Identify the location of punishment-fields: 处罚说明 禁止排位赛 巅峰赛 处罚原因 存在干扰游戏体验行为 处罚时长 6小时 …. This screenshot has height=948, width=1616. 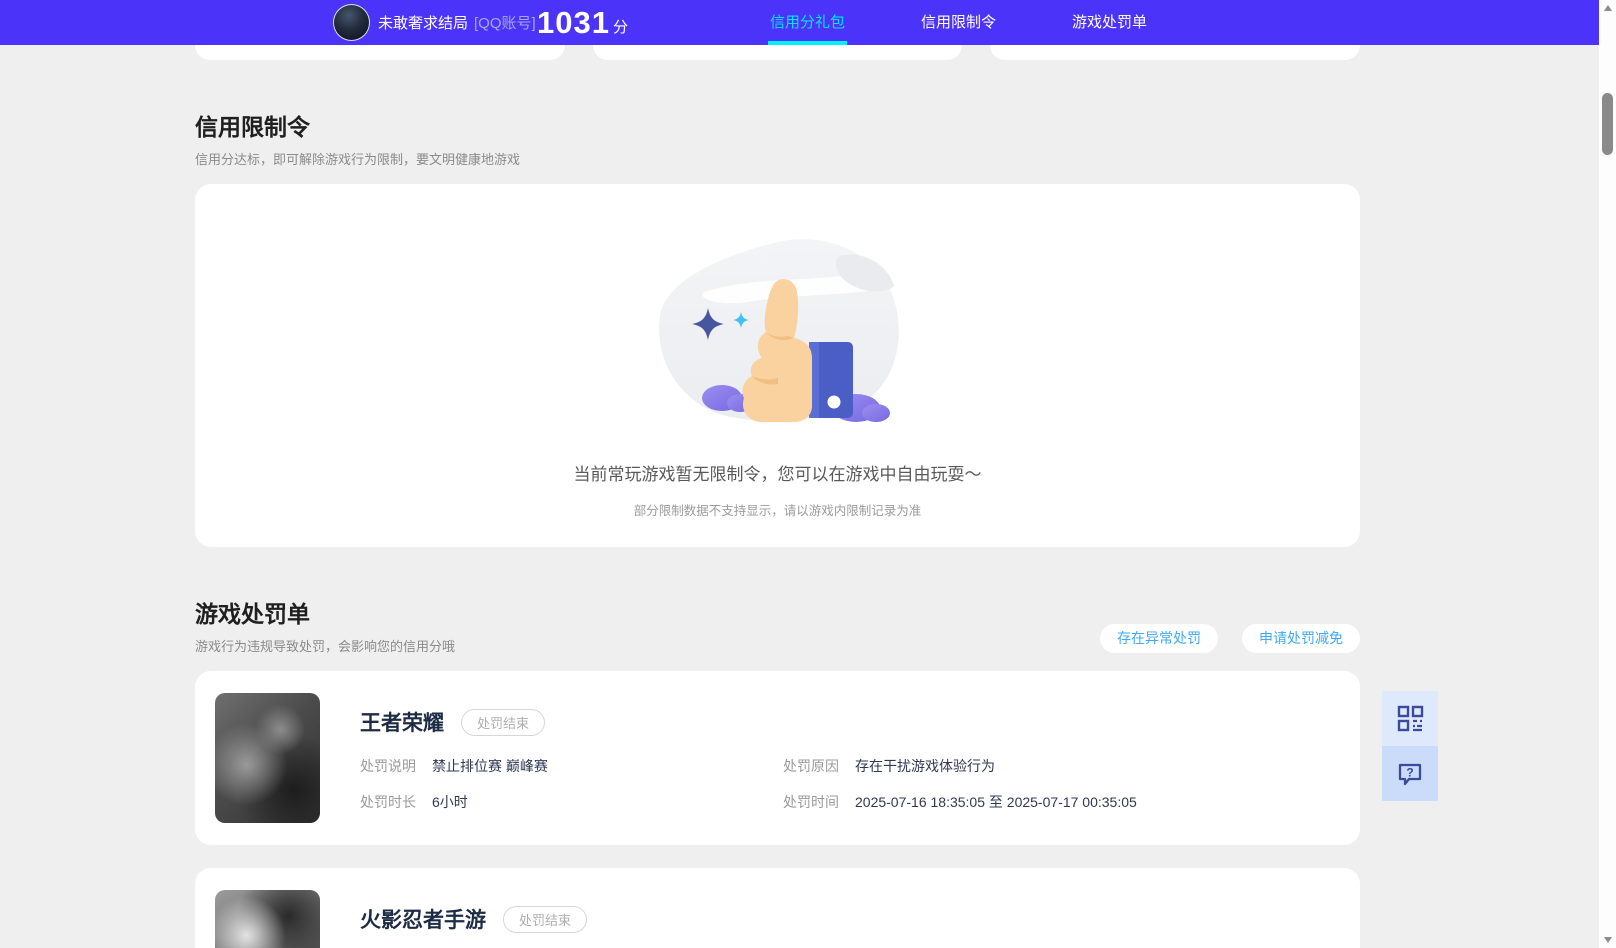
(850, 784).